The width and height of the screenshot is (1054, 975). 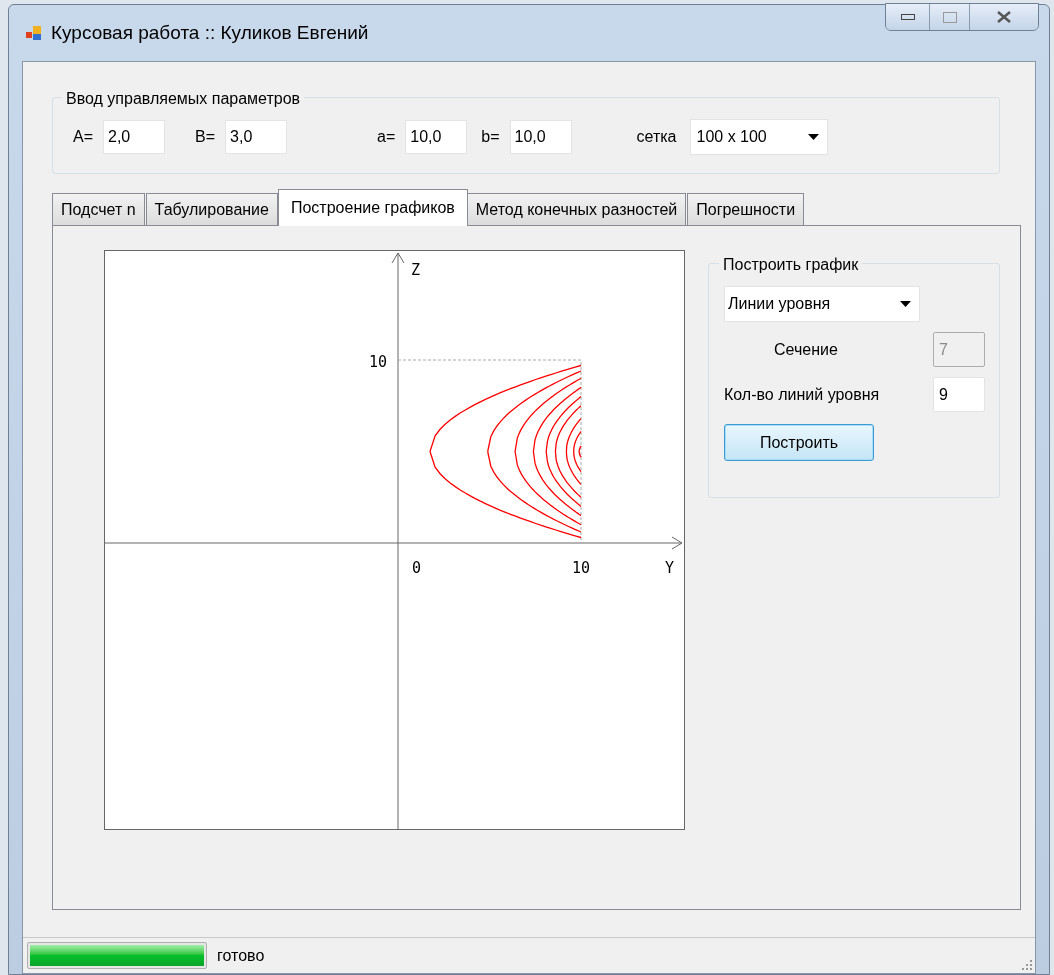 I want to click on grid-dropdown: 100 x 100, so click(x=759, y=136).